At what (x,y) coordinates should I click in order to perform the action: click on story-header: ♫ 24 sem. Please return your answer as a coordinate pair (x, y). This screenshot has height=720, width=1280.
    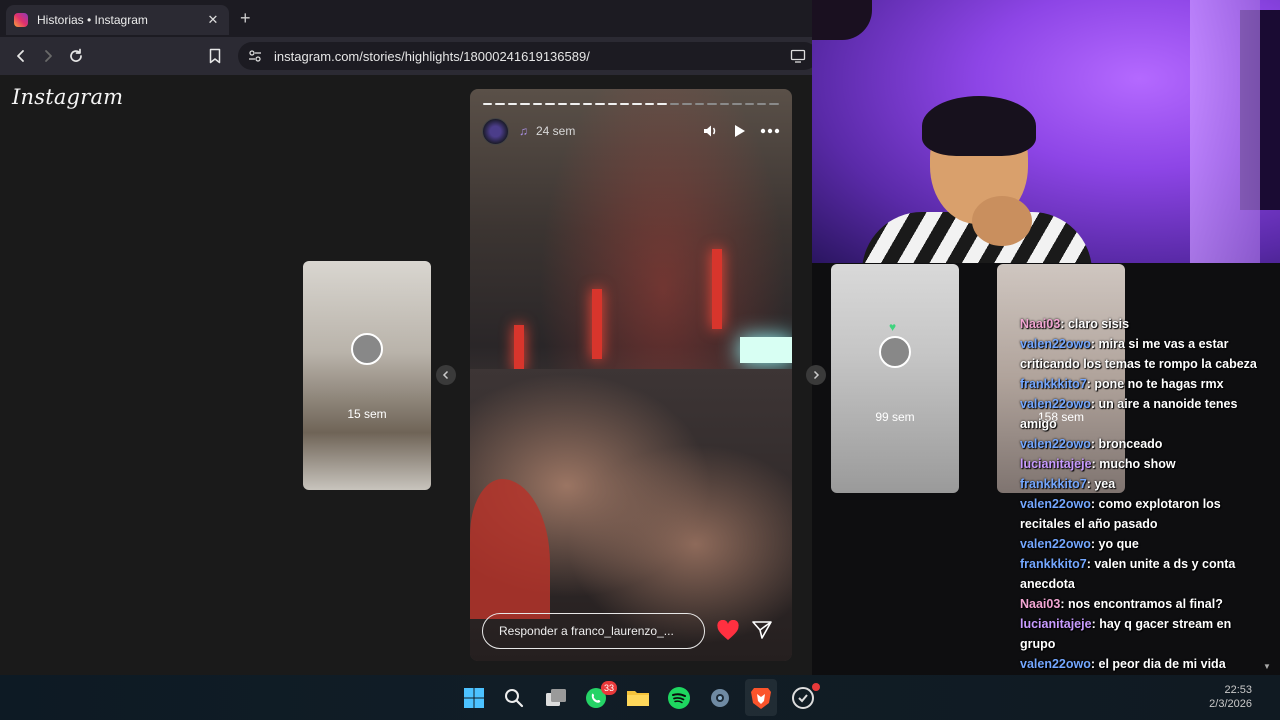
    Looking at the image, I should click on (631, 131).